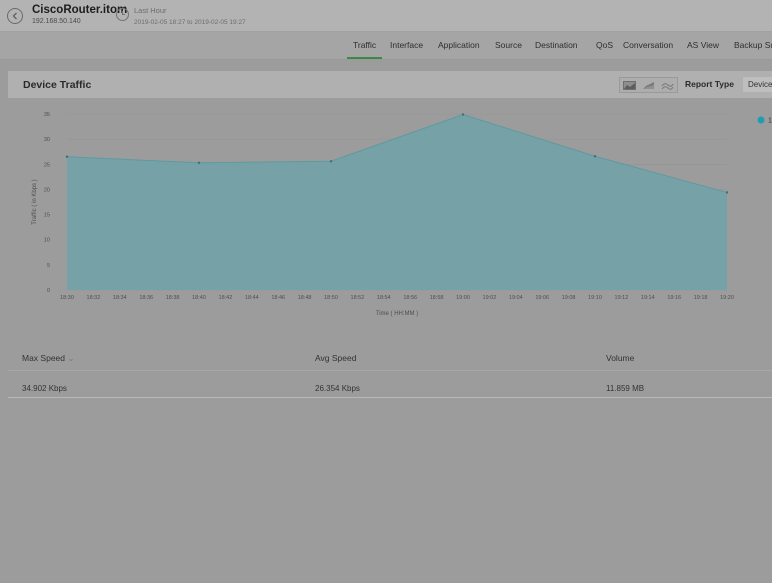  I want to click on legend-marker, so click(761, 120).